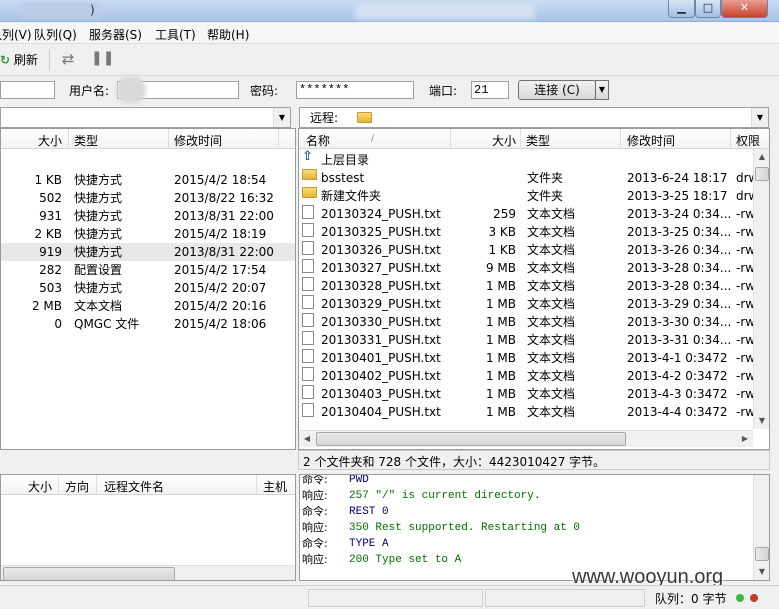 The image size is (779, 609). What do you see at coordinates (381, 286) in the screenshot?
I see `remote-file-name: 20130328_PUSH.txt` at bounding box center [381, 286].